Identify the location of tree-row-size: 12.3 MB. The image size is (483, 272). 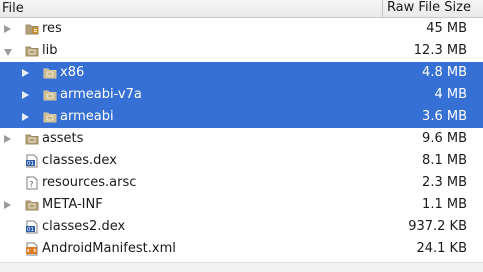
(440, 50).